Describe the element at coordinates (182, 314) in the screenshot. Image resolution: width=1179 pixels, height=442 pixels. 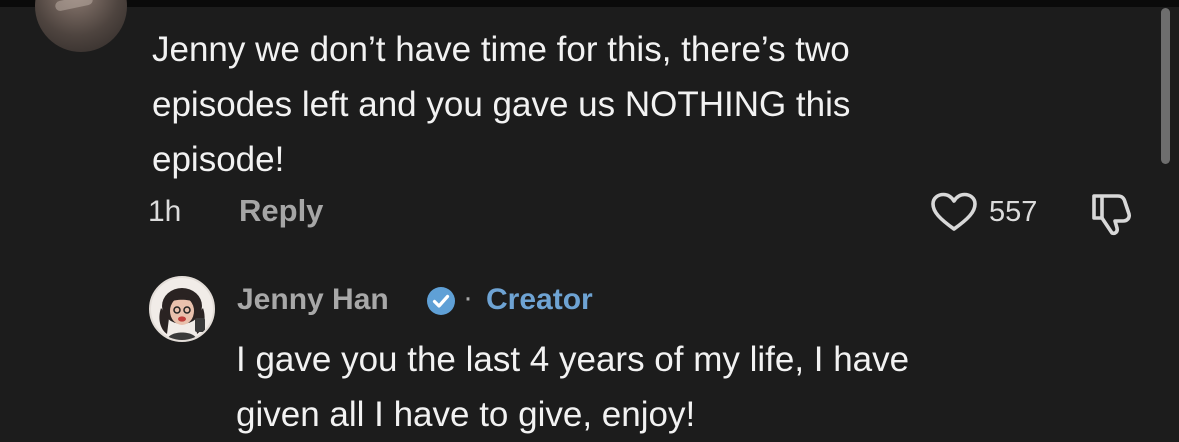
I see `creator-avatar-portrait` at that location.